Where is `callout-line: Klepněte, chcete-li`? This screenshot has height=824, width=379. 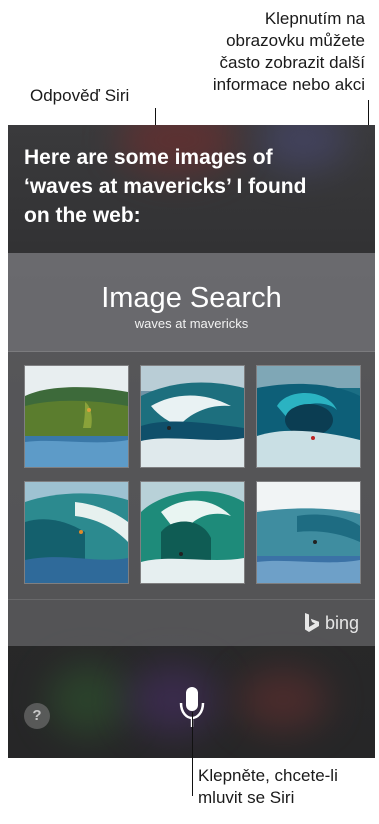 callout-line: Klepněte, chcete-li is located at coordinates (268, 775).